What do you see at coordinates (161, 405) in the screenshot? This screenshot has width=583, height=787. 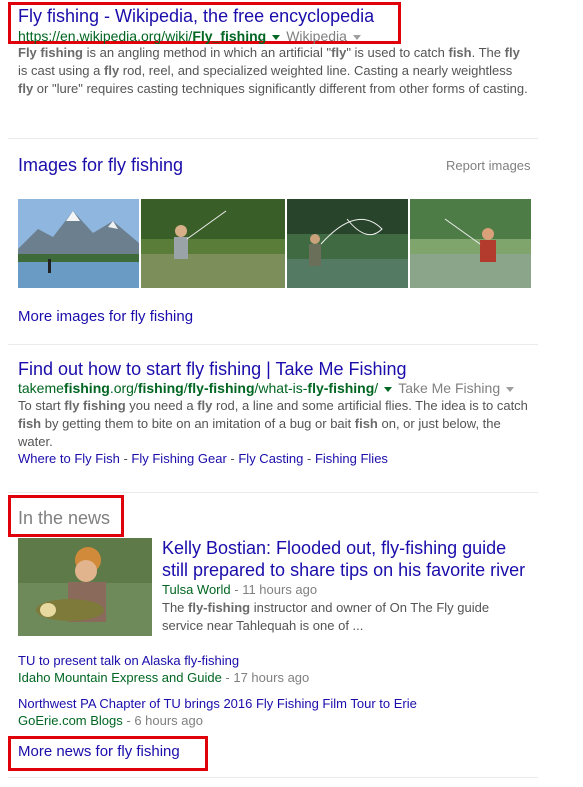 I see `snippet-text: you need a` at bounding box center [161, 405].